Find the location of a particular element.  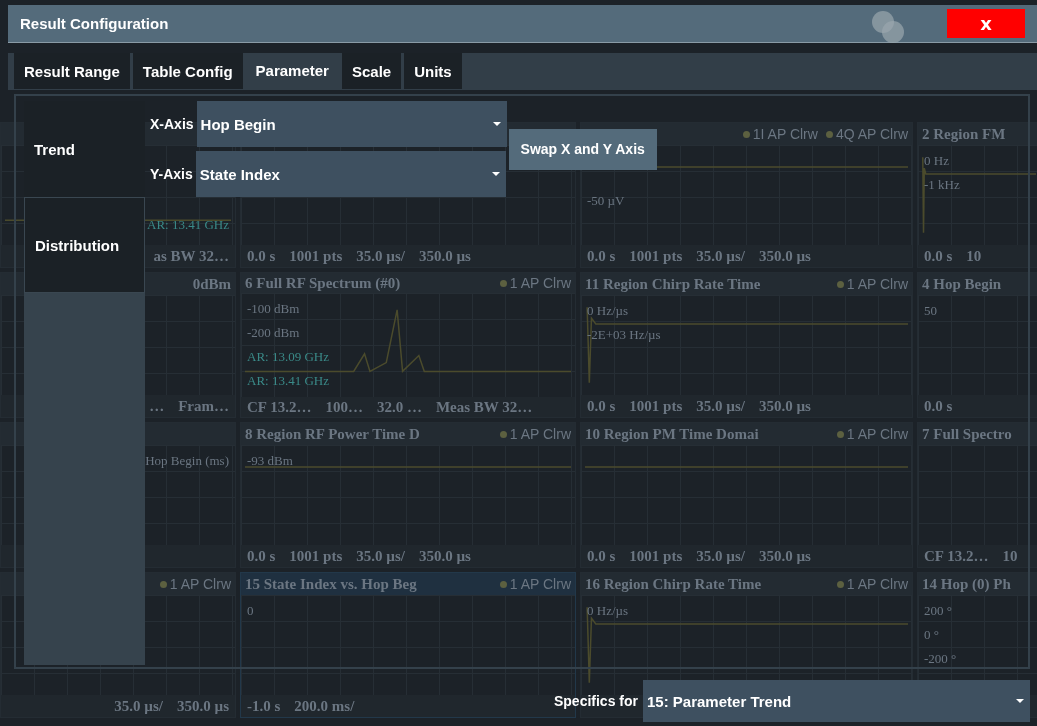

axis-label: 0 is located at coordinates (250, 611).